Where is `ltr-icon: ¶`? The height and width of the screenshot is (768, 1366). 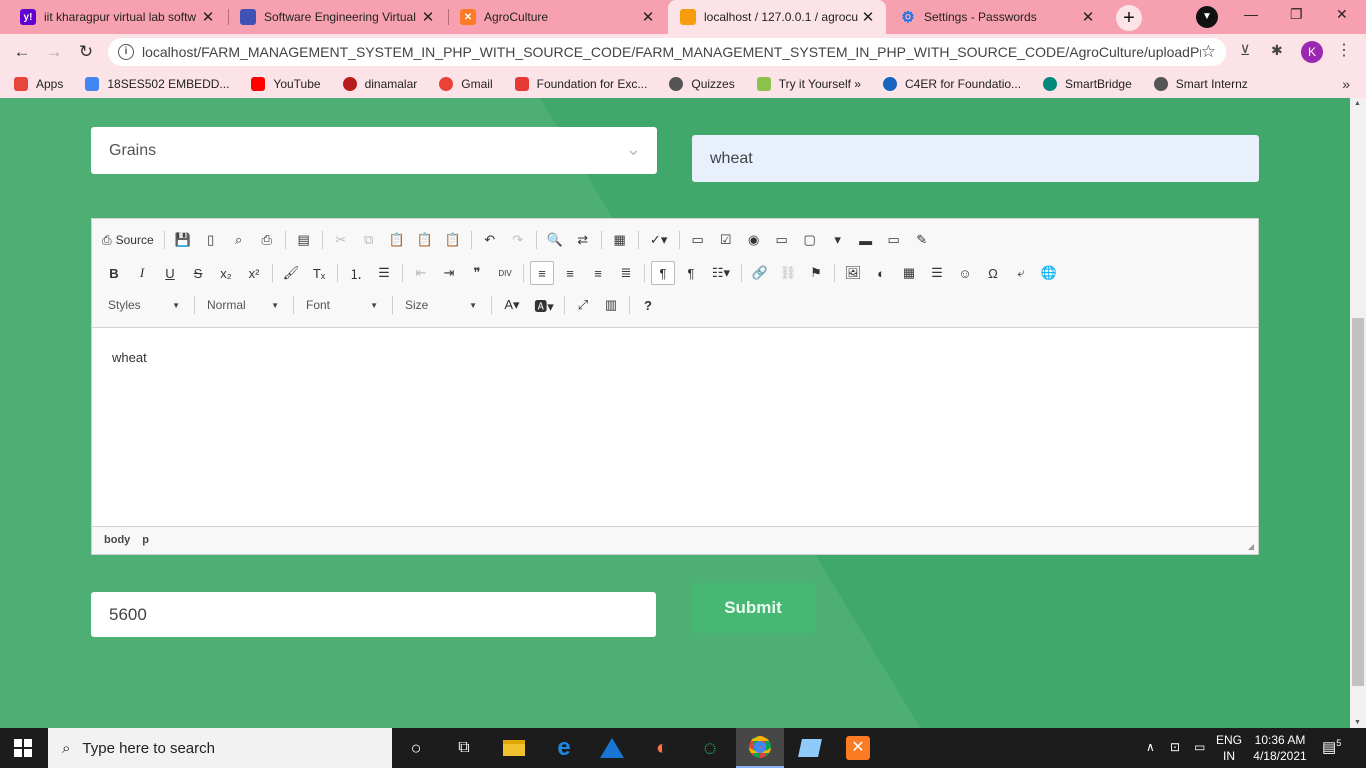 ltr-icon: ¶ is located at coordinates (663, 273).